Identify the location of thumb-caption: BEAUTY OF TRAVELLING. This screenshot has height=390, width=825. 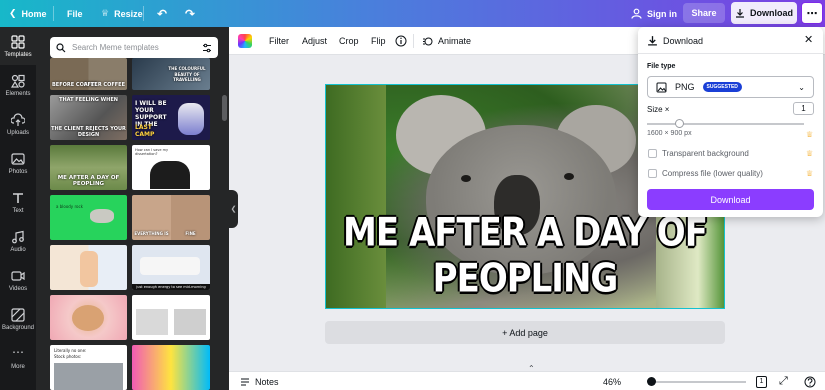
(187, 77).